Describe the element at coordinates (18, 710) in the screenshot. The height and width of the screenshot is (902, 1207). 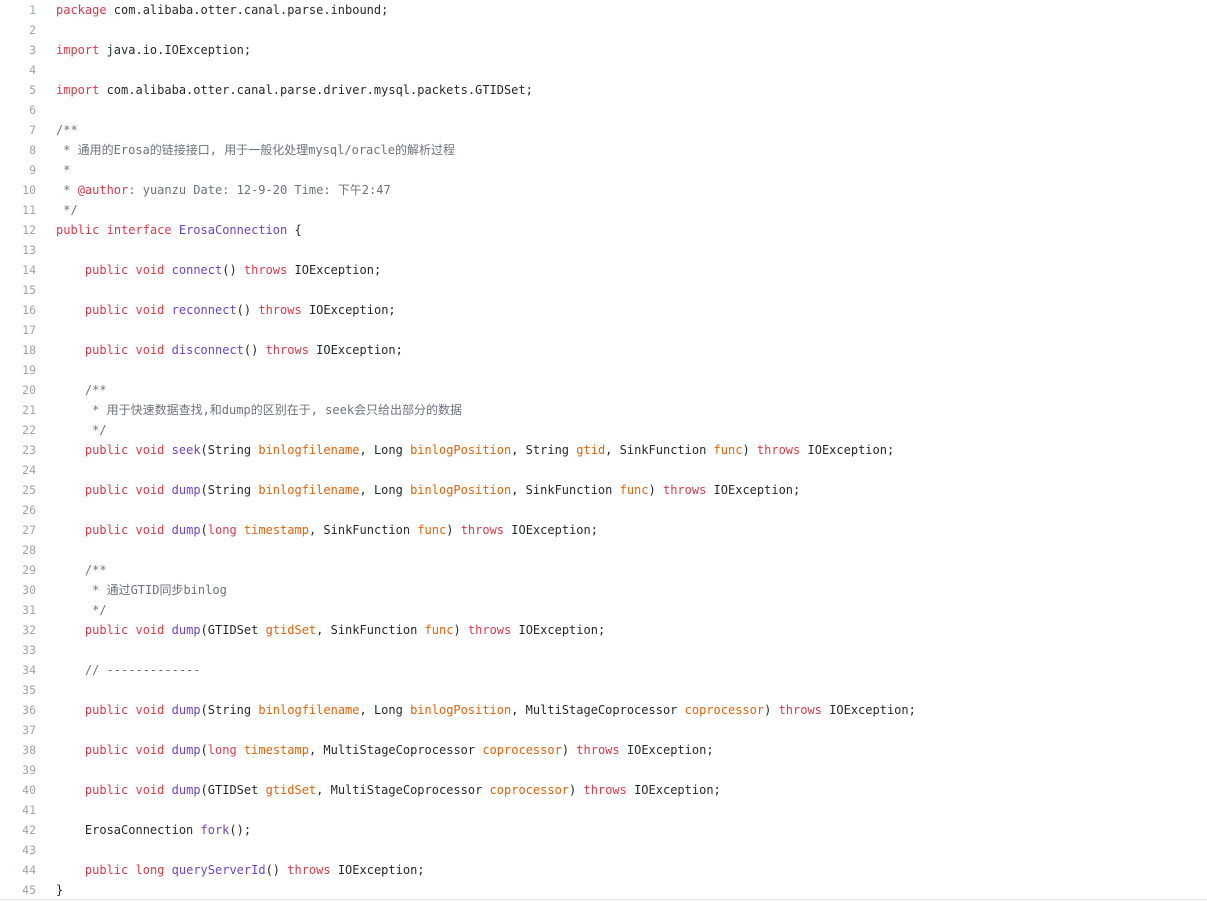
I see `line-number: 36` at that location.